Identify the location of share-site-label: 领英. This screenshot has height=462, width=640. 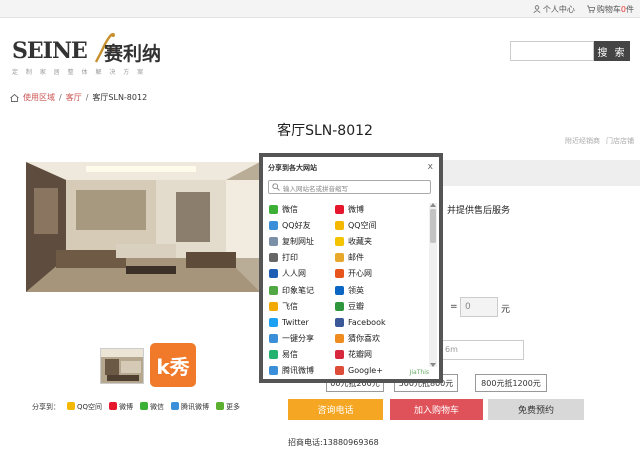
(356, 290).